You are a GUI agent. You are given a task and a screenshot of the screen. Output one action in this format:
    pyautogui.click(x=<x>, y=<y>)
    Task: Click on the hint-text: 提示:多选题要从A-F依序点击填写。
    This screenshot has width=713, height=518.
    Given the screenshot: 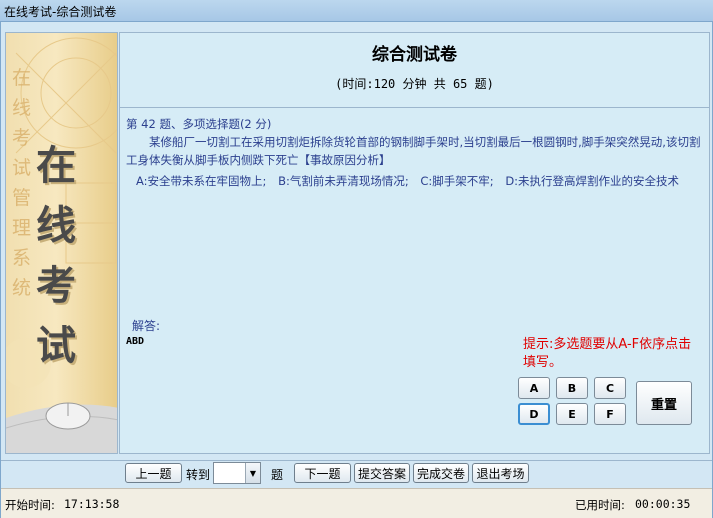 What is the action you would take?
    pyautogui.click(x=607, y=353)
    